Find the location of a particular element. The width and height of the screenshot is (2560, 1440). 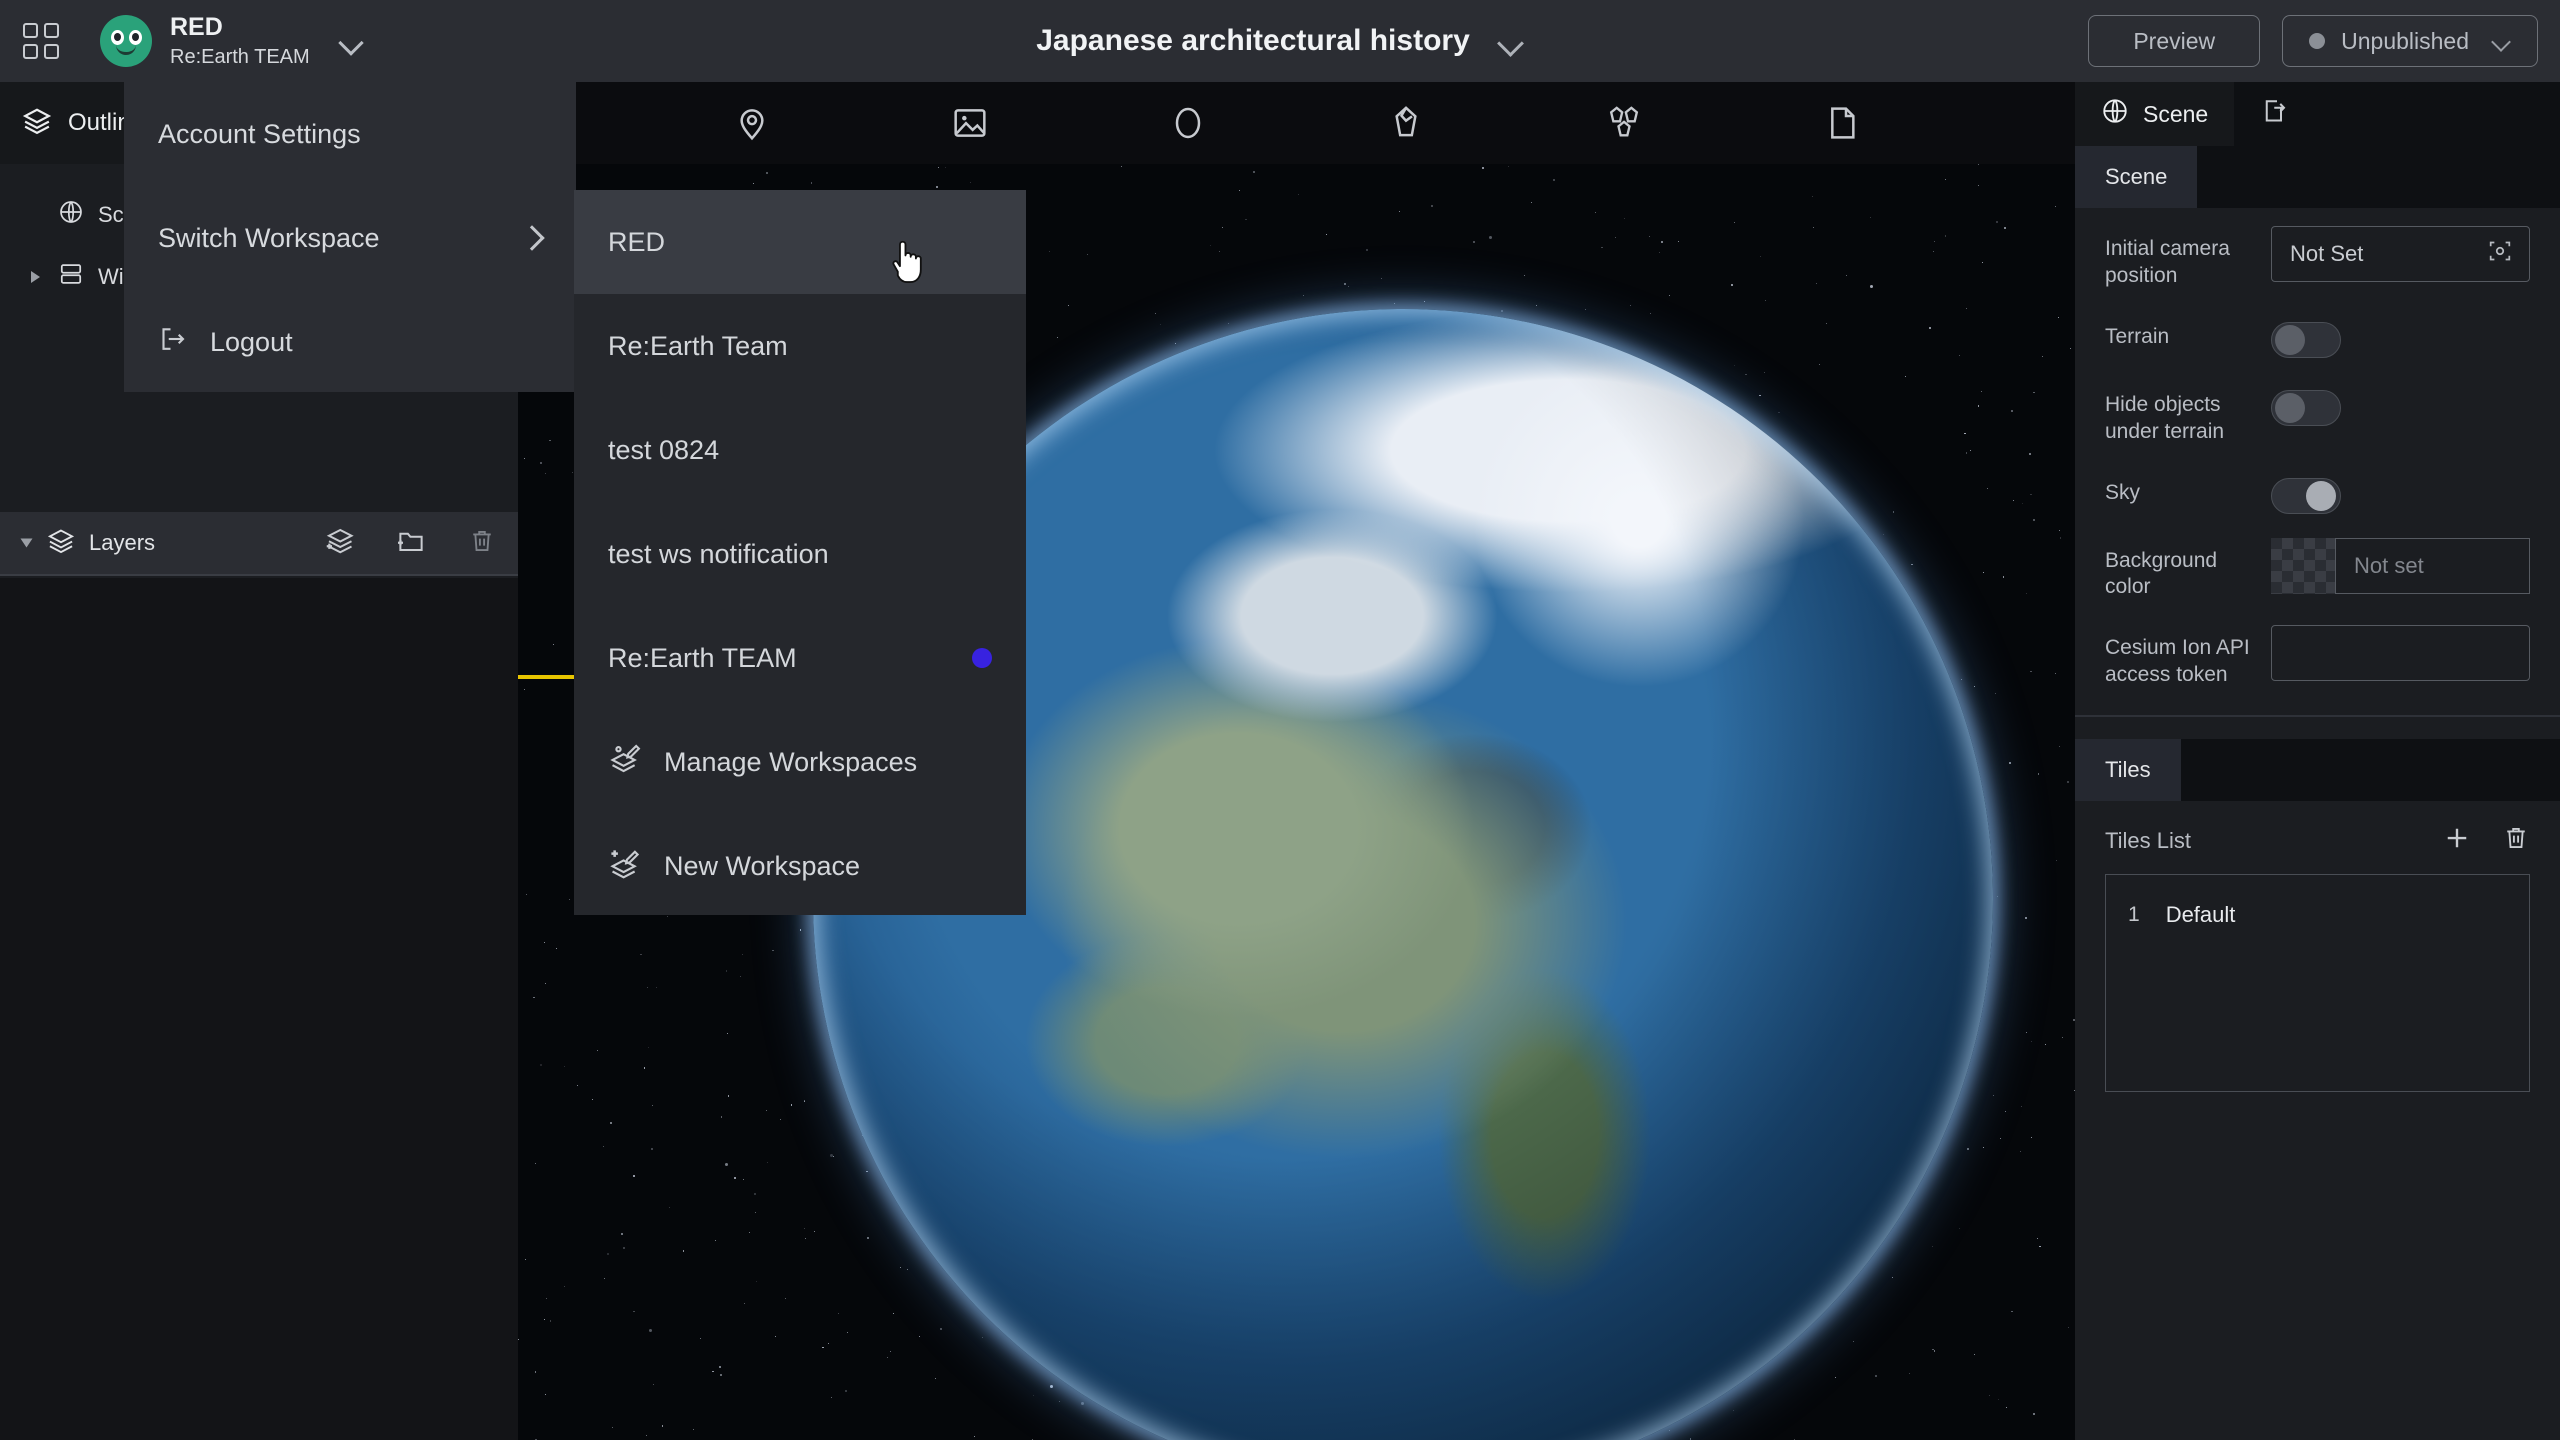

workspace-item-new-workspace: New Workspace is located at coordinates (800, 866).